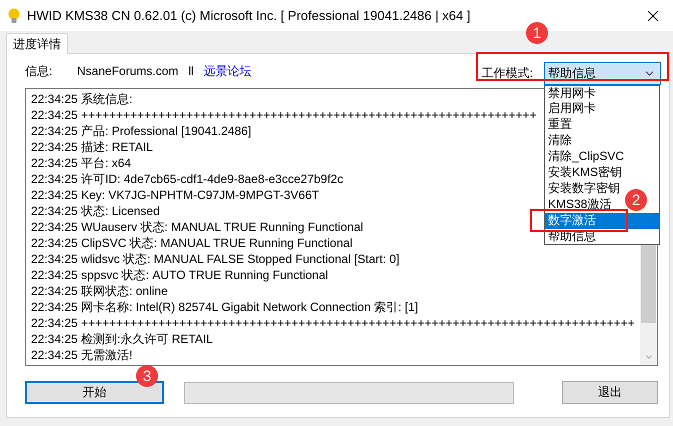 This screenshot has height=426, width=673. I want to click on log-line: 22:34:25 ClipSVC 状态: MANUAL TRUE Running Functional, so click(191, 243).